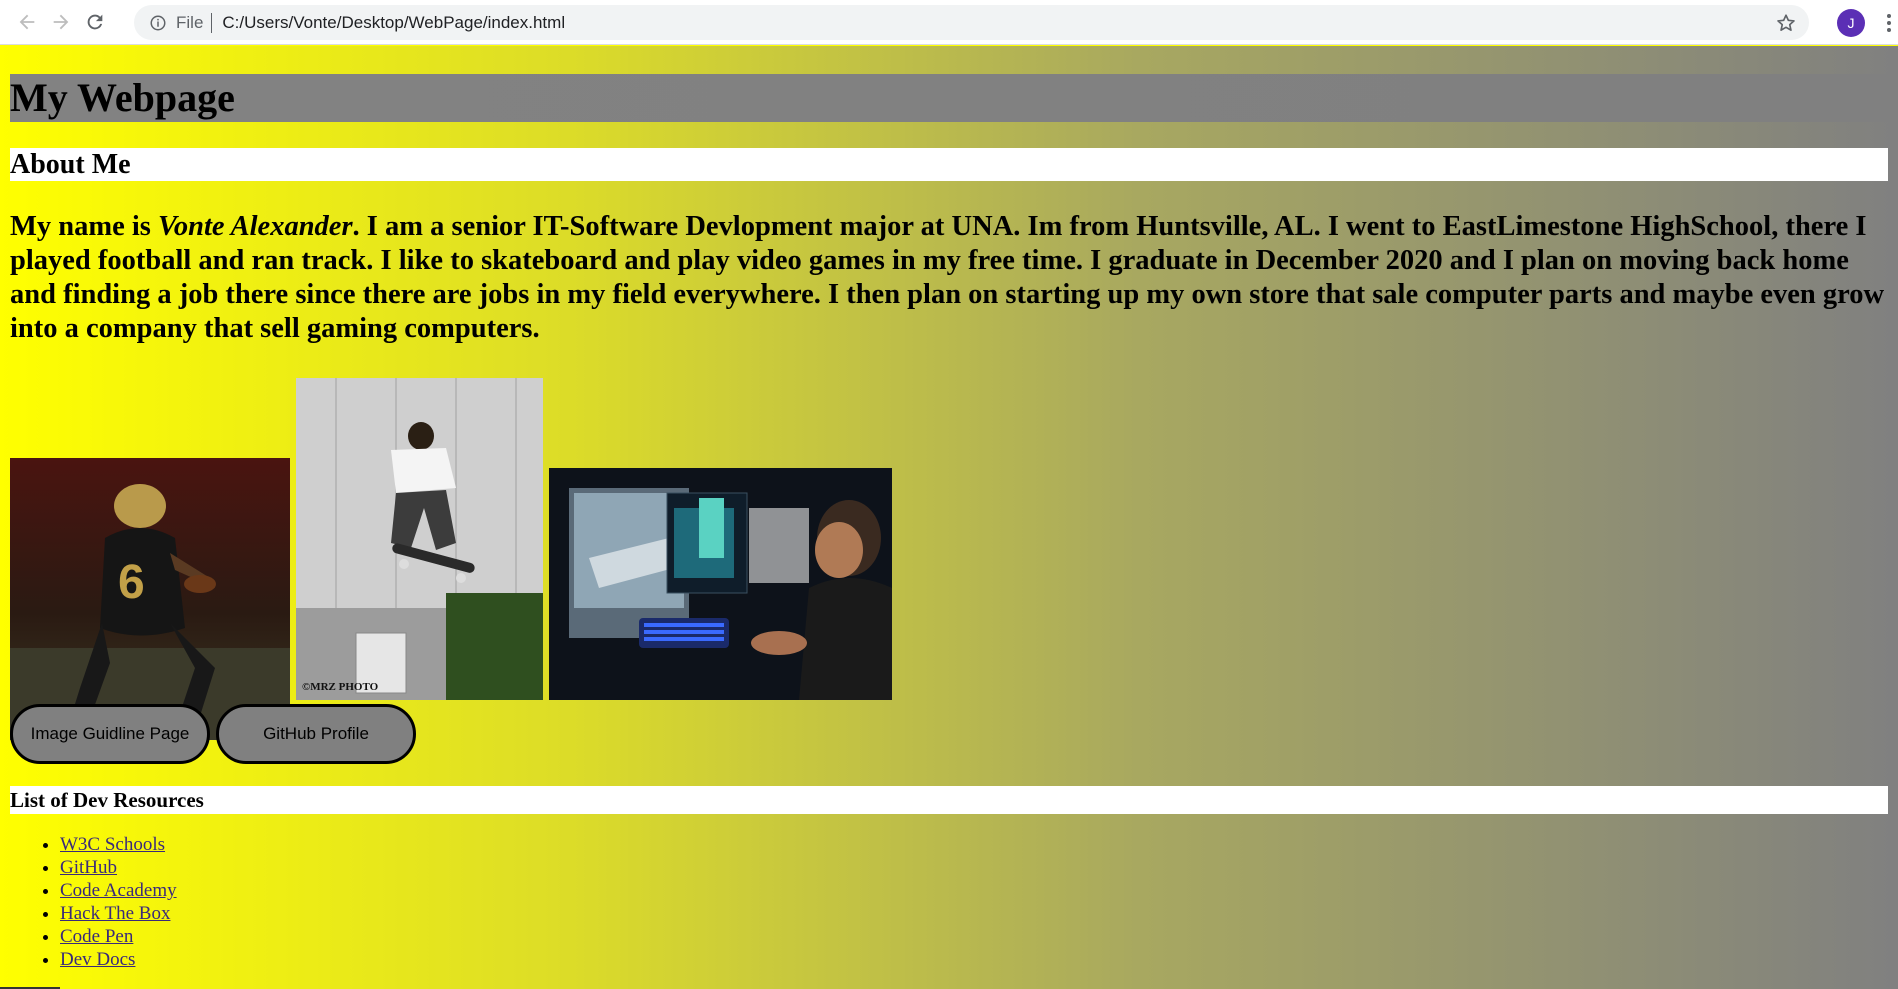 The height and width of the screenshot is (989, 1898). What do you see at coordinates (255, 226) in the screenshot?
I see `bio-name: Vonte Alexander` at bounding box center [255, 226].